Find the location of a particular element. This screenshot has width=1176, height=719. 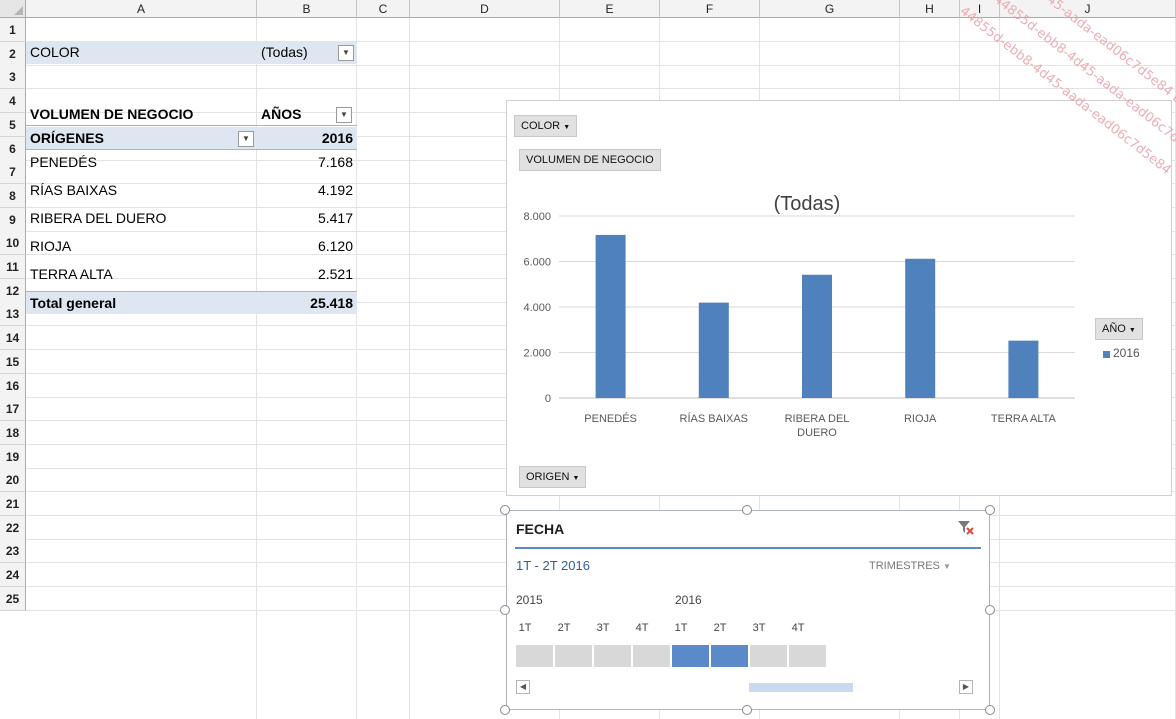

quarter-label: 4T is located at coordinates (642, 628).